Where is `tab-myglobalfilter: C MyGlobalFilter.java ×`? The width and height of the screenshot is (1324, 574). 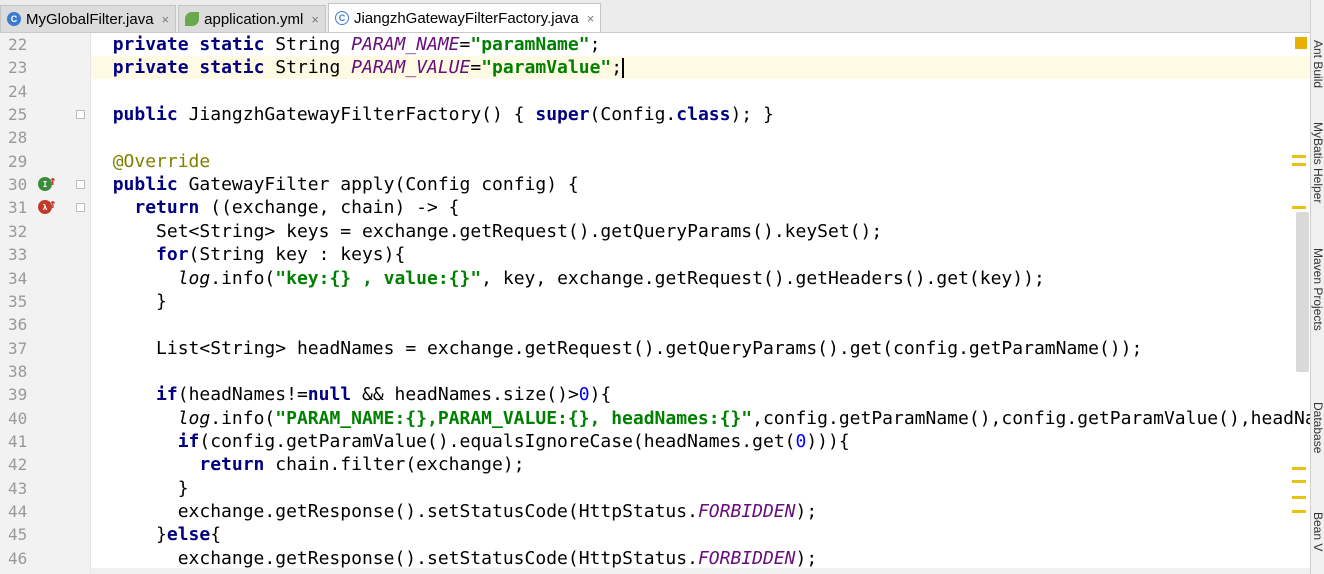
tab-myglobalfilter: C MyGlobalFilter.java × is located at coordinates (88, 18).